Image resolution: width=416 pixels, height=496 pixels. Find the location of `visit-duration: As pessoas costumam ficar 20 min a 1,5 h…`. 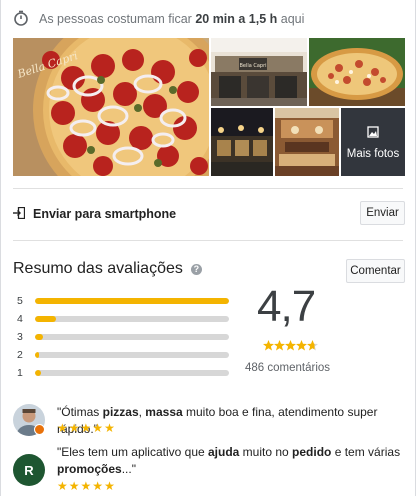

visit-duration: As pessoas costumam ficar 20 min a 1,5 h… is located at coordinates (158, 19).